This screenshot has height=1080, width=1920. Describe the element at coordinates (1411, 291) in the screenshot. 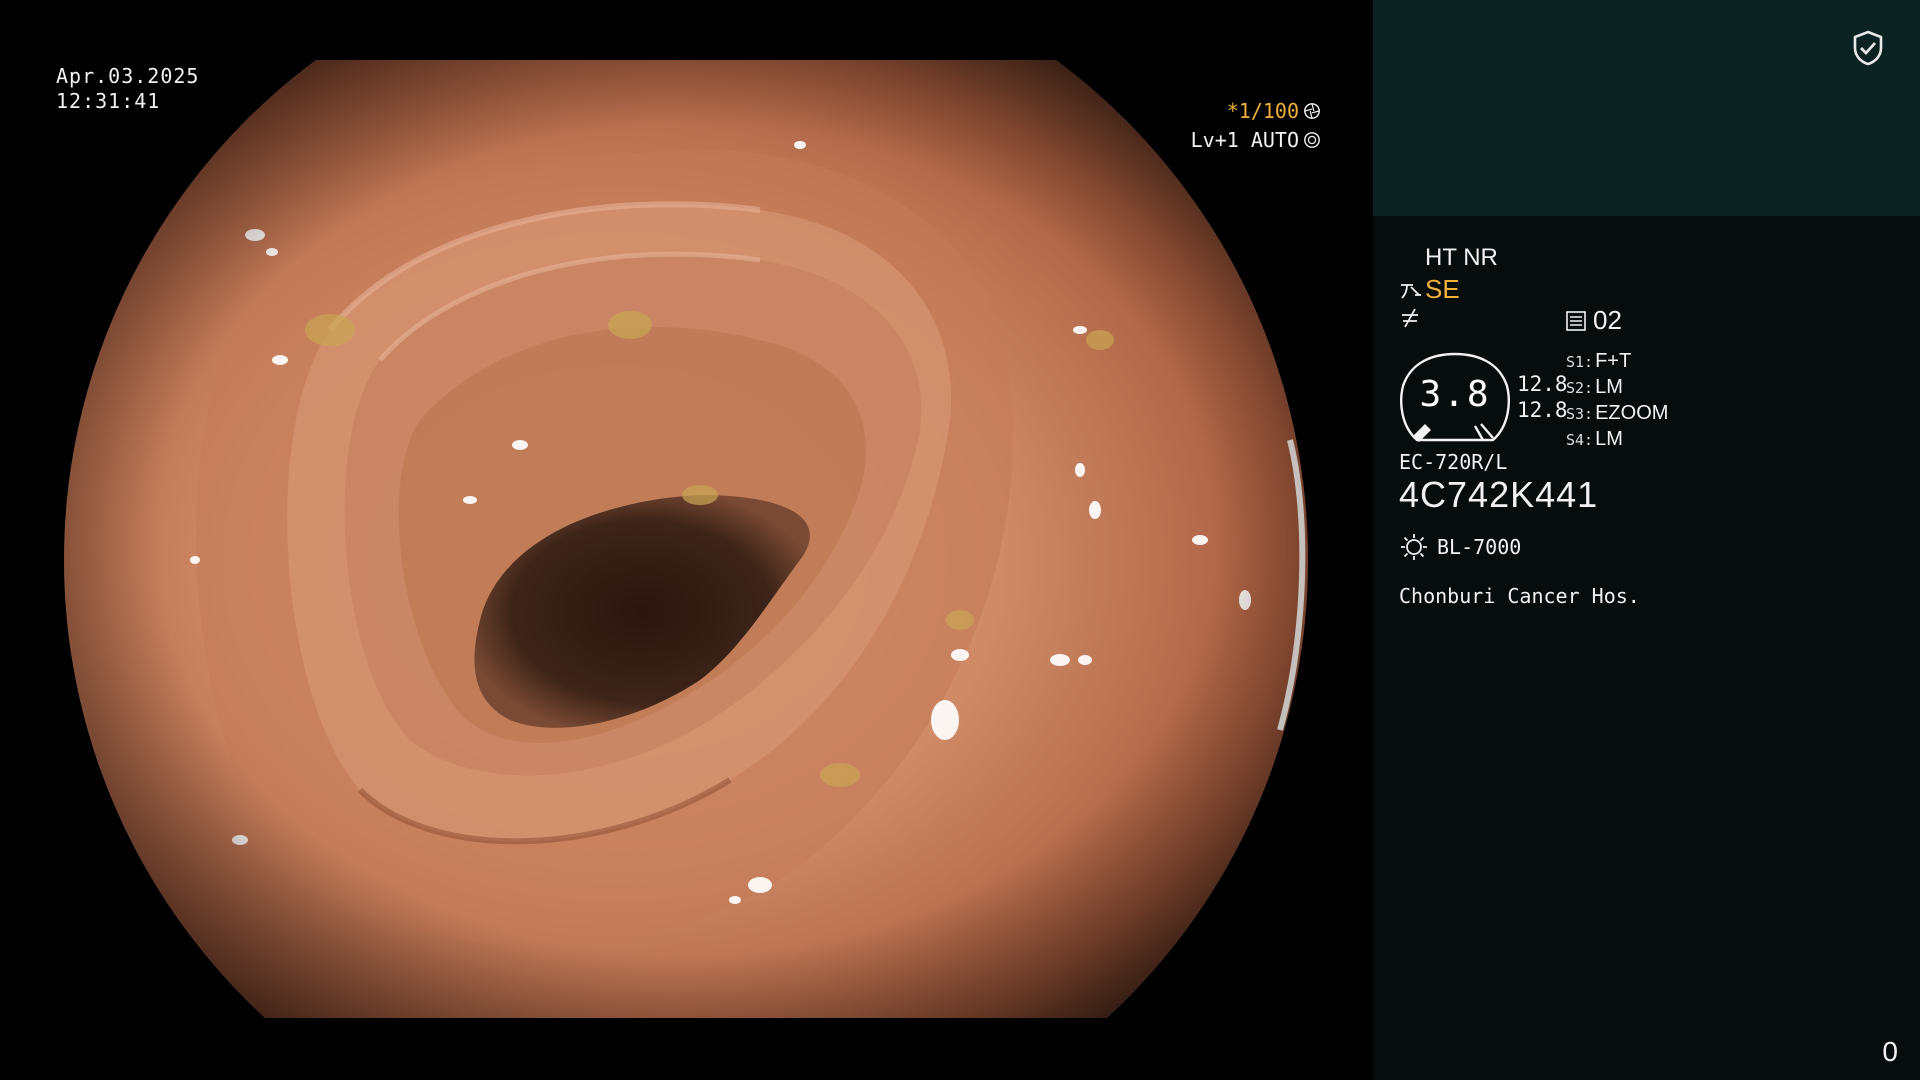

I see `enhancement-icon` at that location.